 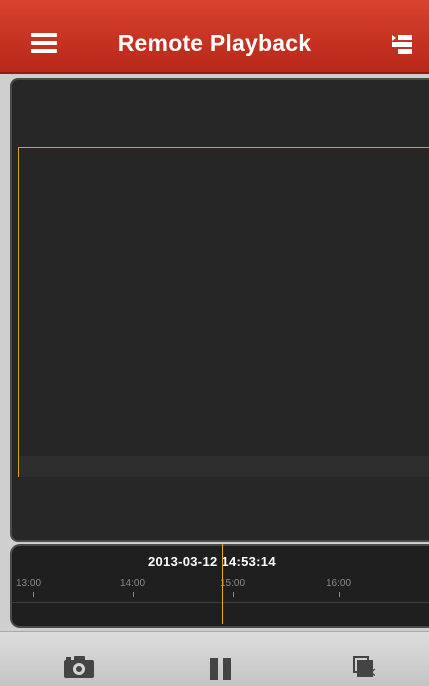 I want to click on tick-label-1600: 16:00, so click(x=339, y=583).